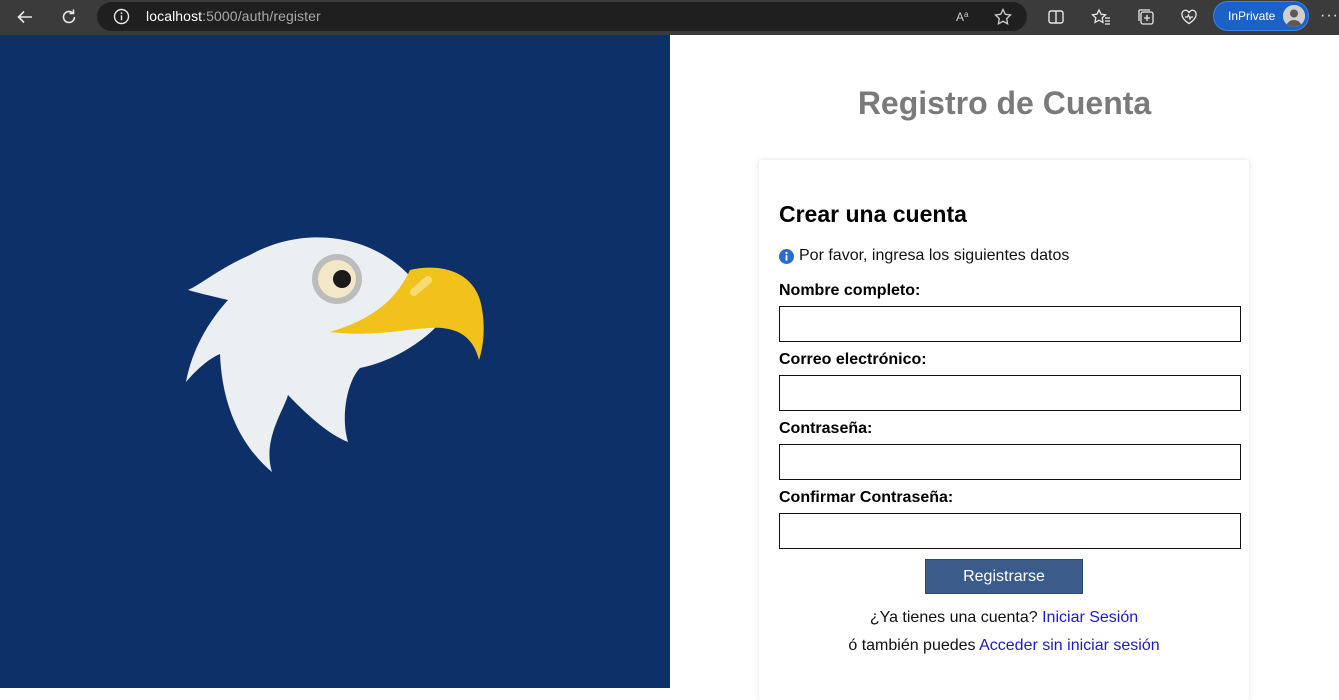 The height and width of the screenshot is (700, 1339). I want to click on collections-icon, so click(1146, 17).